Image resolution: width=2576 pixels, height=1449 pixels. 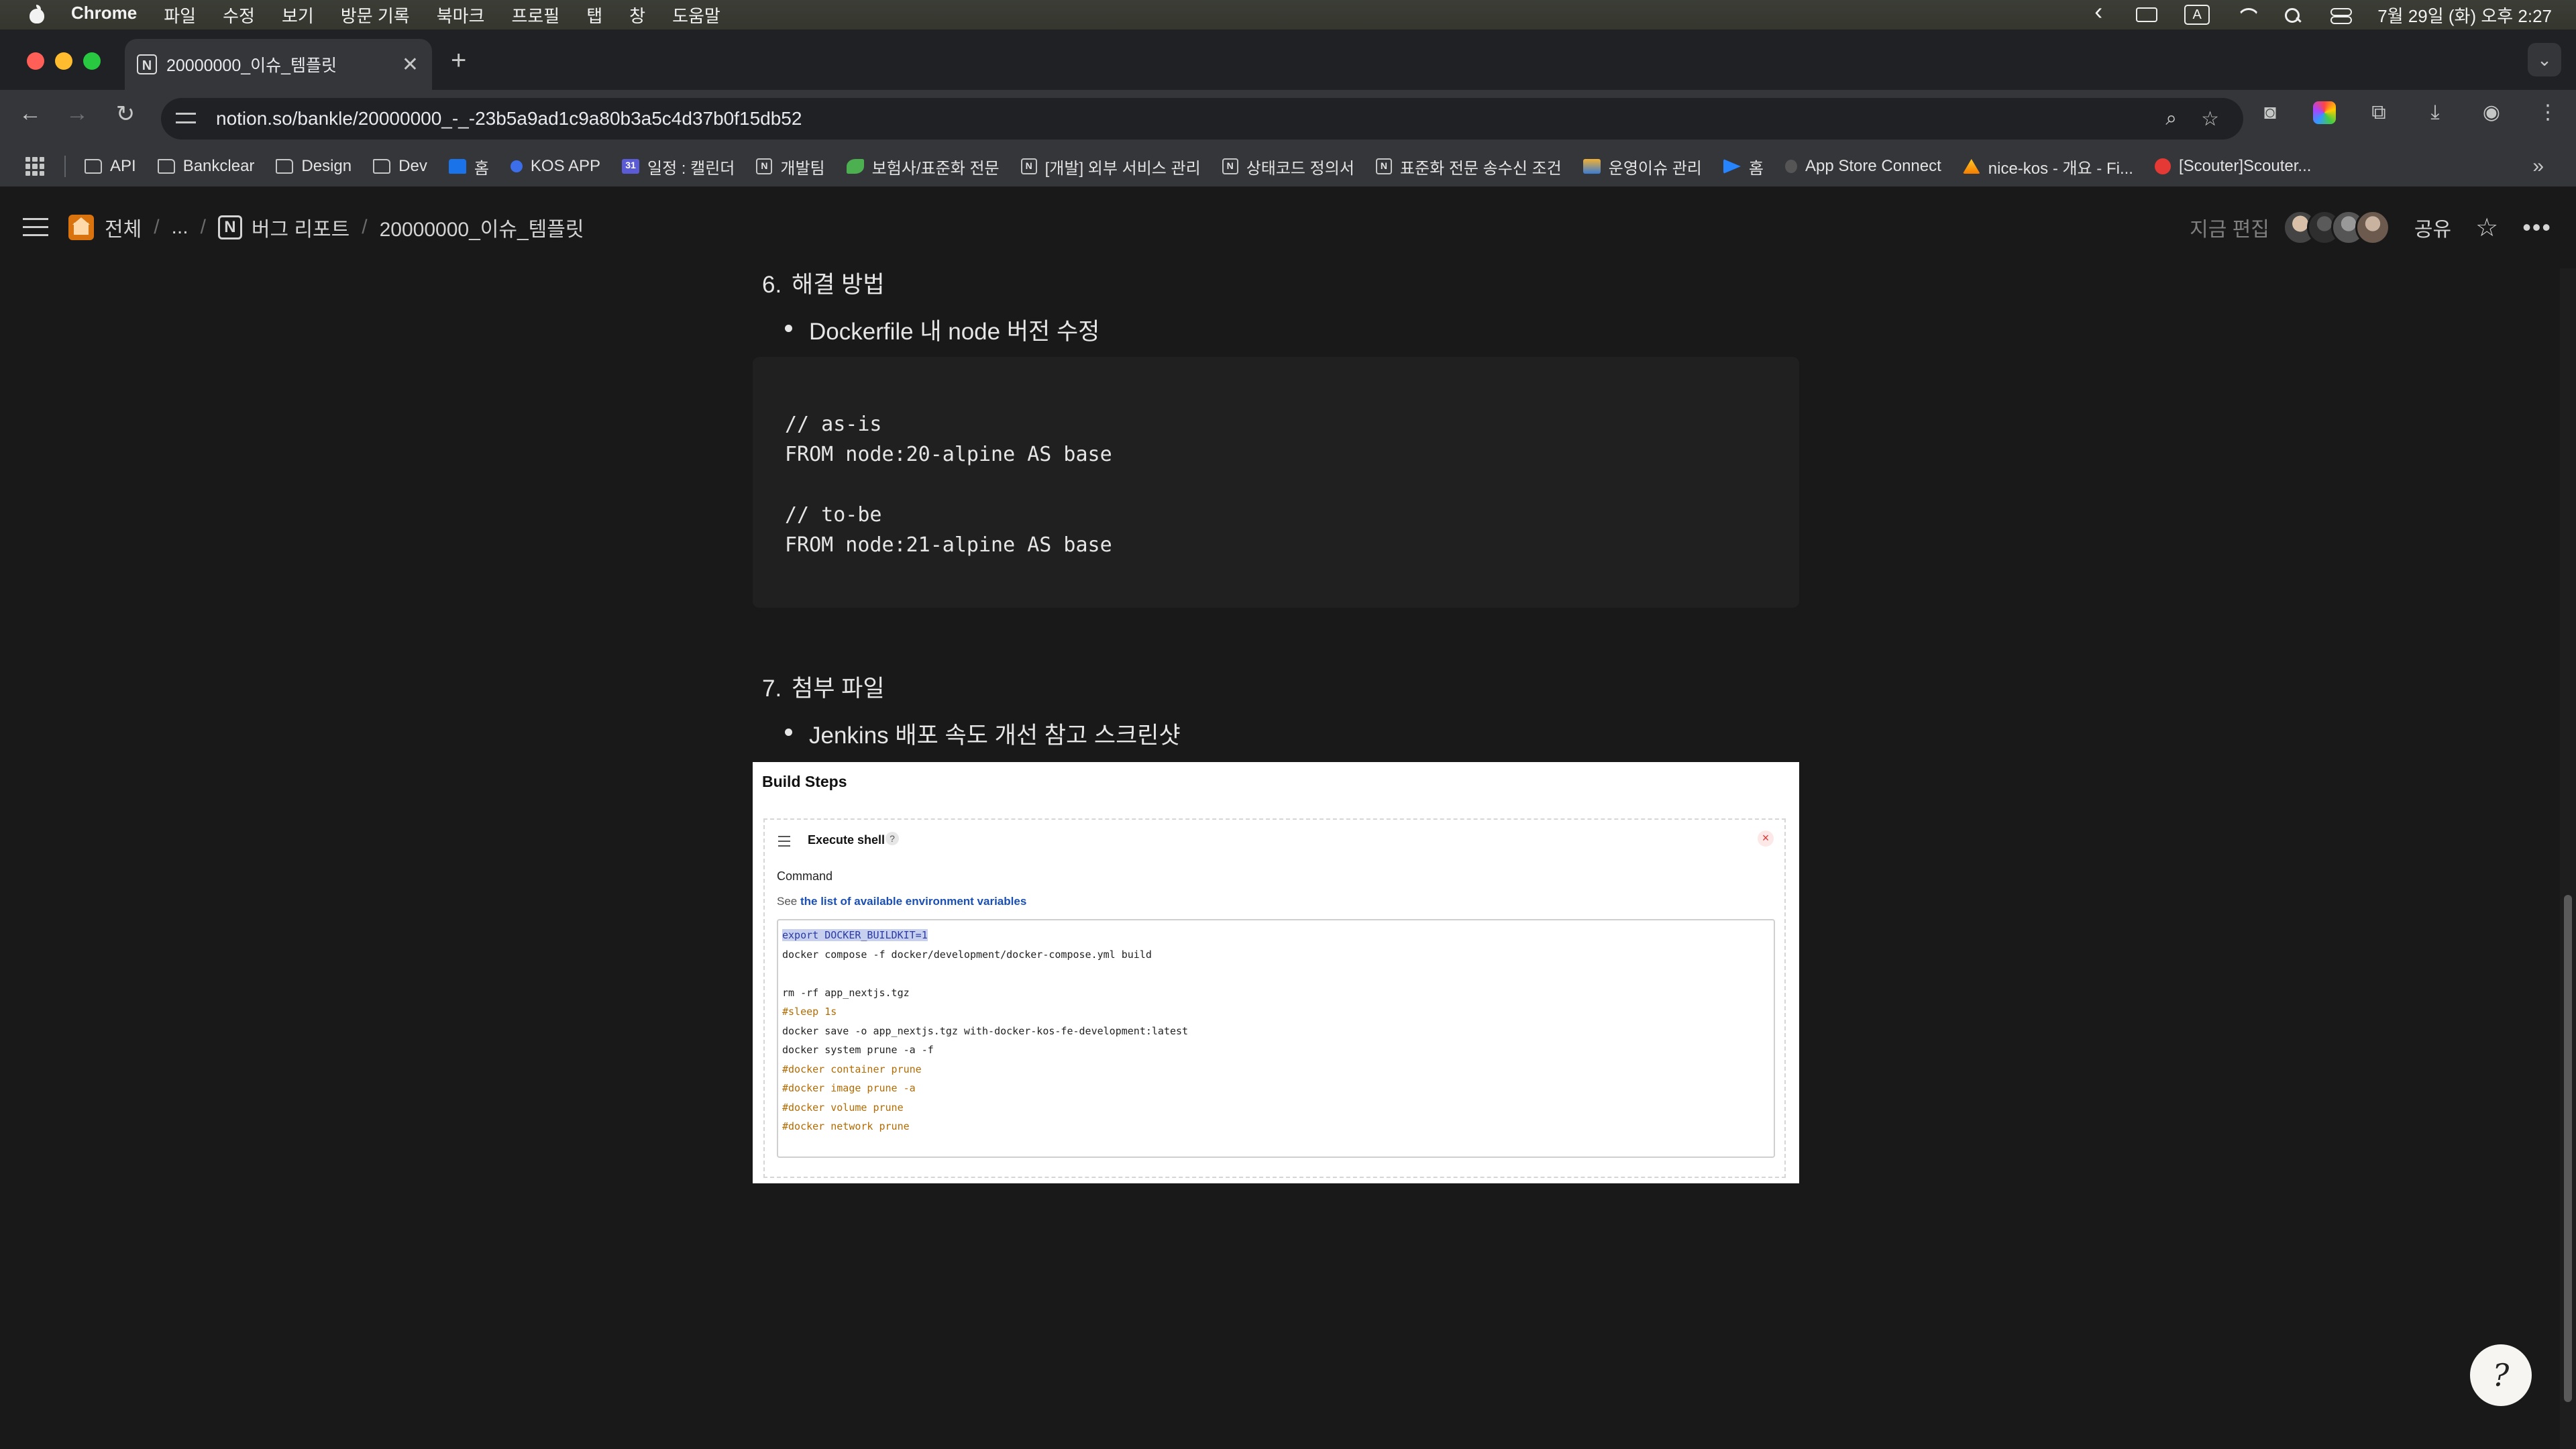 What do you see at coordinates (2294, 15) in the screenshot?
I see `spotlight-search-icon` at bounding box center [2294, 15].